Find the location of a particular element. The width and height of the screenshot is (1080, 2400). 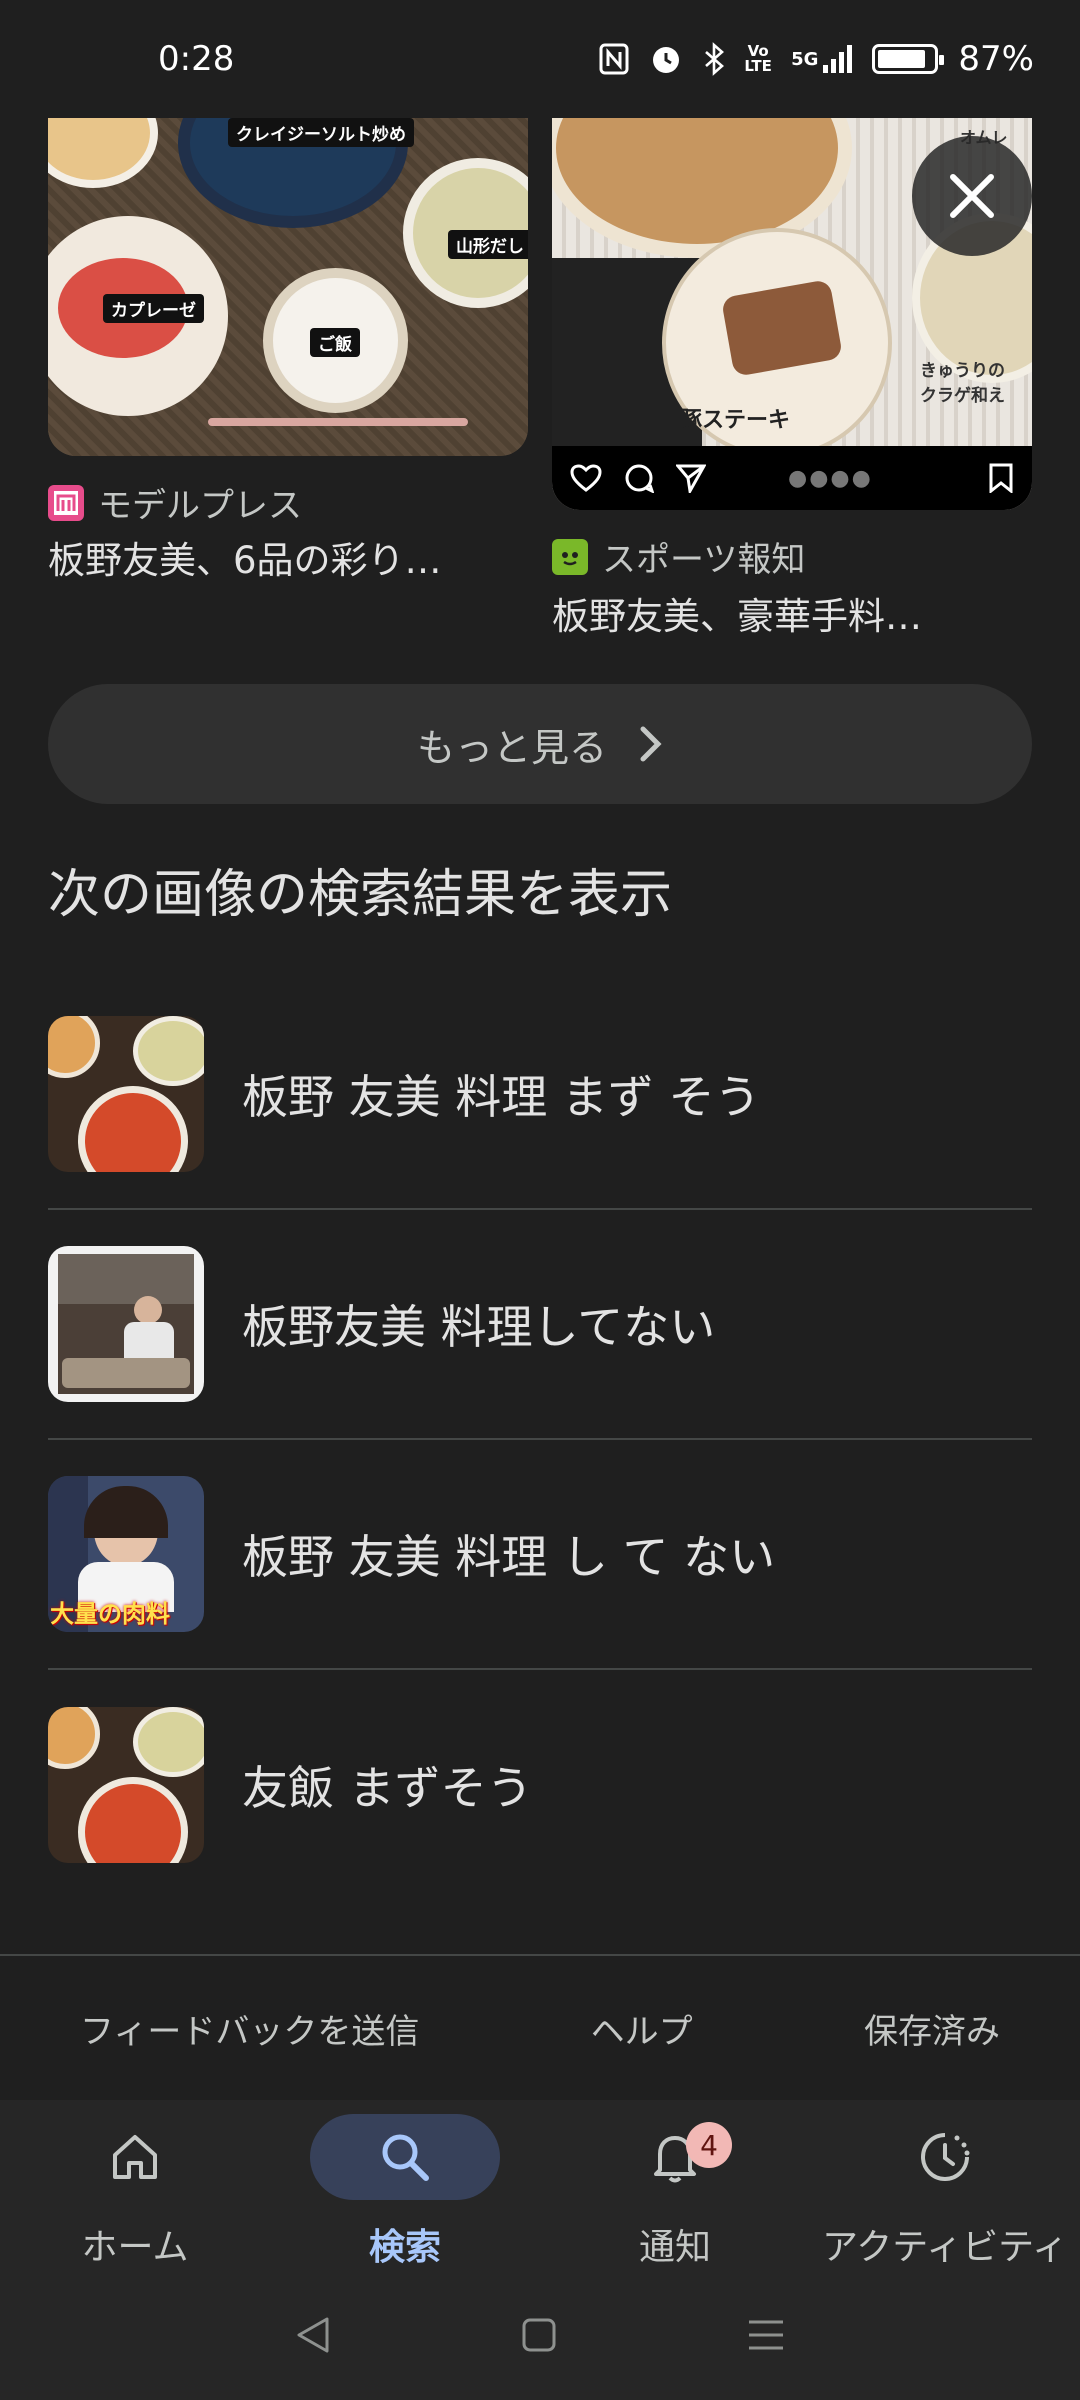

nfc-icon is located at coordinates (614, 59).